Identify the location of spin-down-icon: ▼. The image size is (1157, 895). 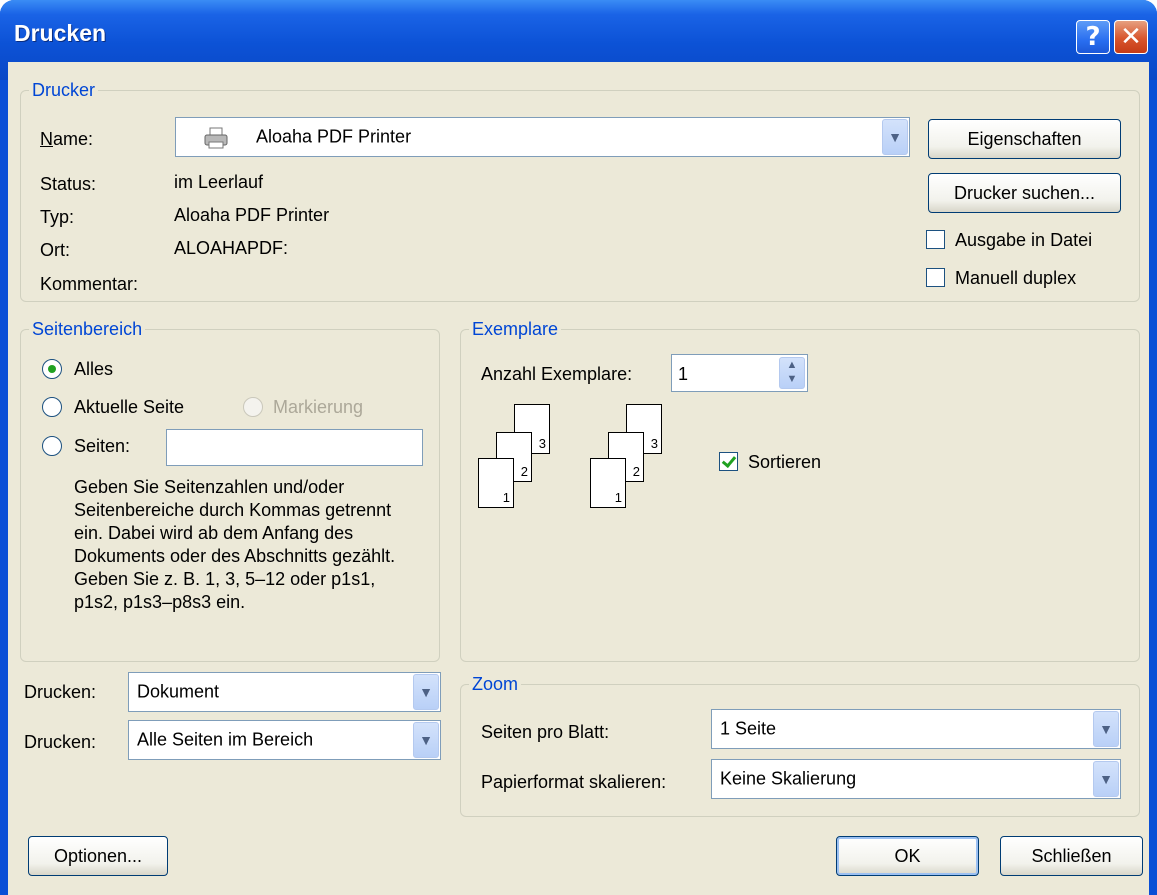
(792, 379).